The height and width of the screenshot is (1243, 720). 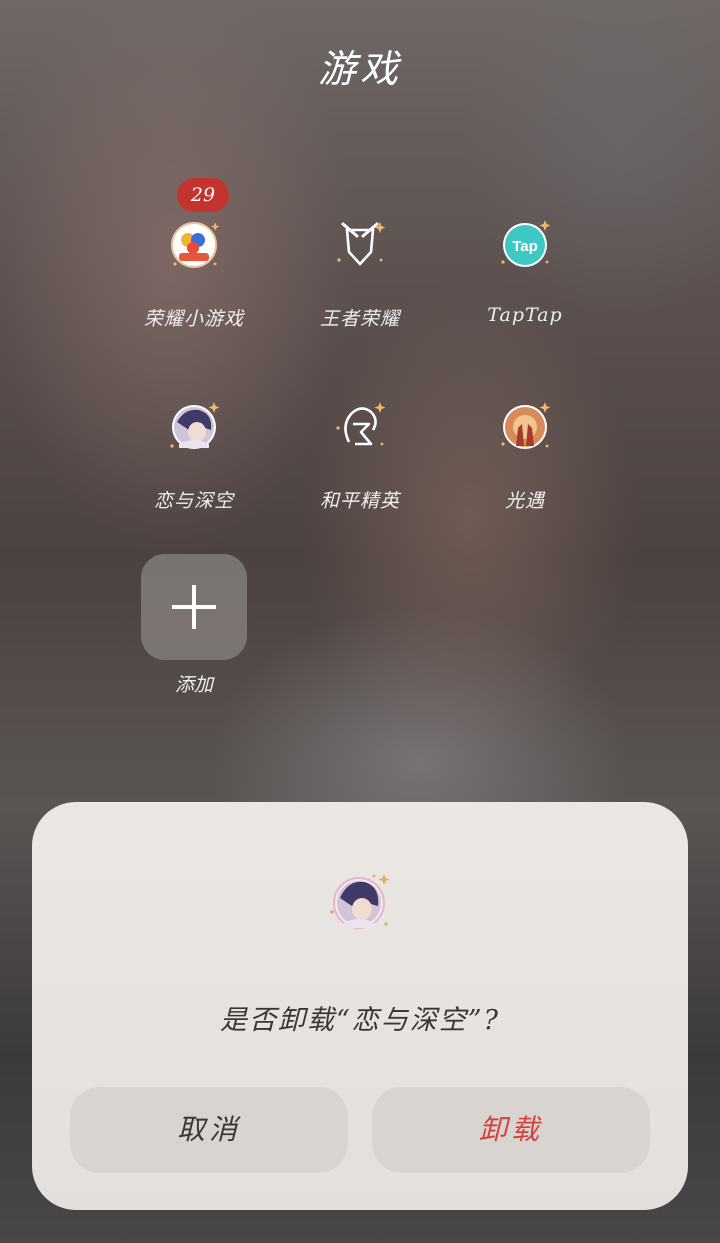 What do you see at coordinates (511, 1130) in the screenshot?
I see `uninstall-button: 卸载` at bounding box center [511, 1130].